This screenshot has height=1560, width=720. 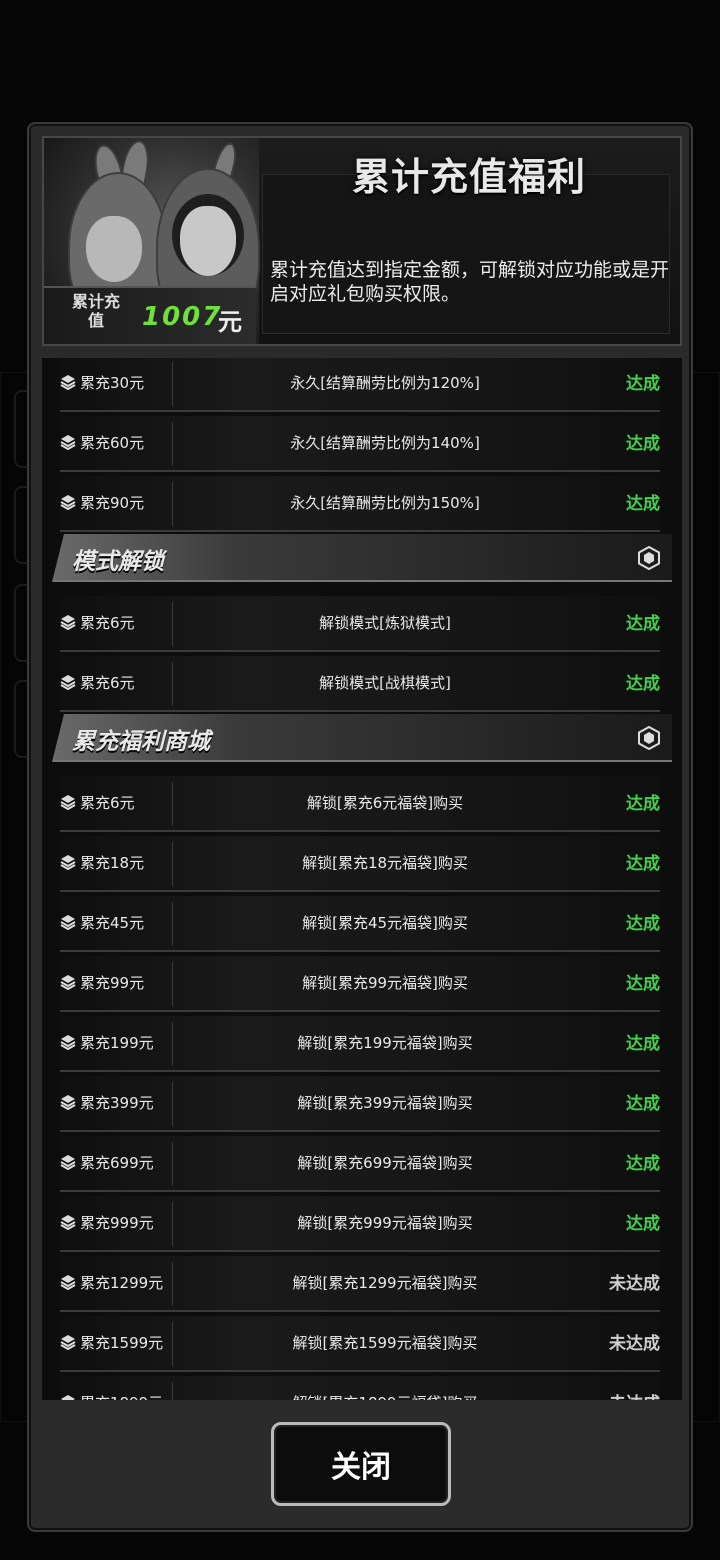 I want to click on list-item: 累充90元 永久[结算酬劳比例为150%] 达成, so click(x=360, y=504).